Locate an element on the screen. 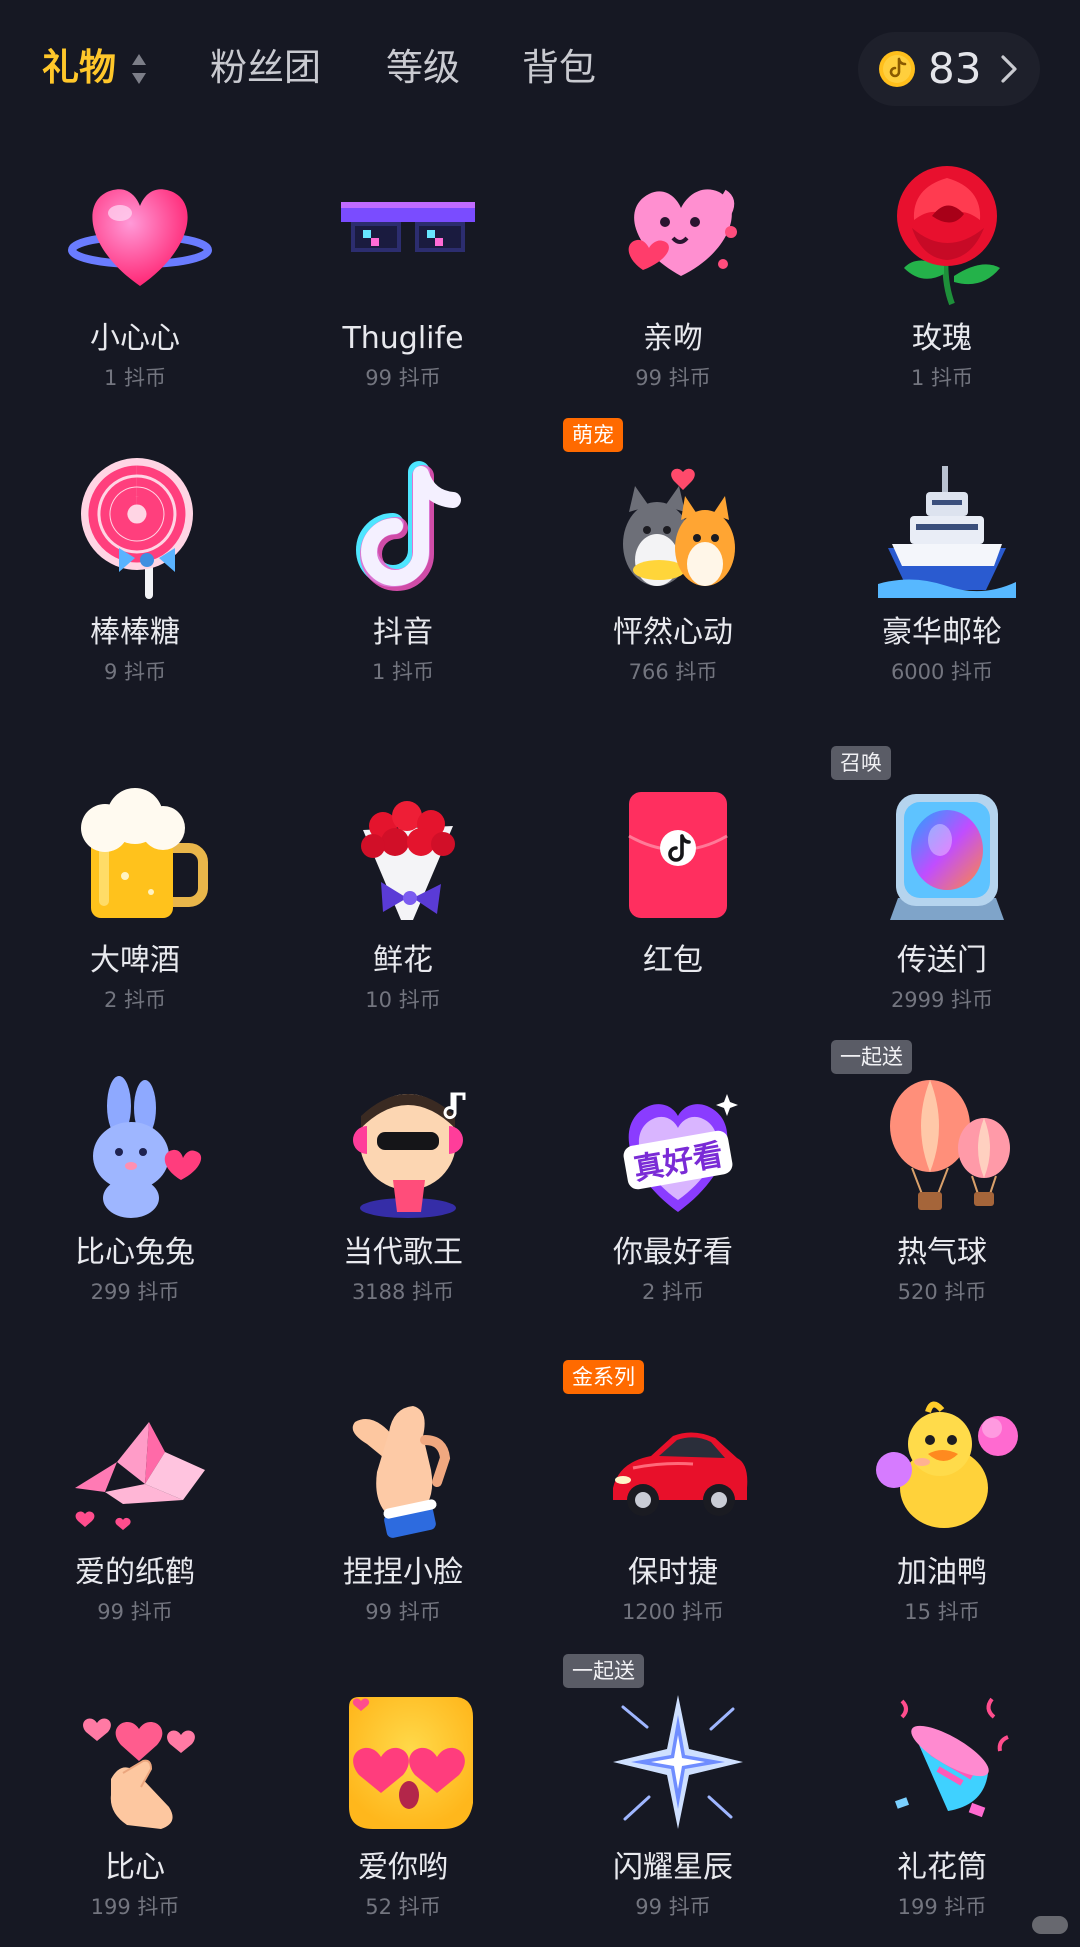 This screenshot has width=1080, height=1947. gift-item: 加油鸭 15 抖币 is located at coordinates (942, 1522).